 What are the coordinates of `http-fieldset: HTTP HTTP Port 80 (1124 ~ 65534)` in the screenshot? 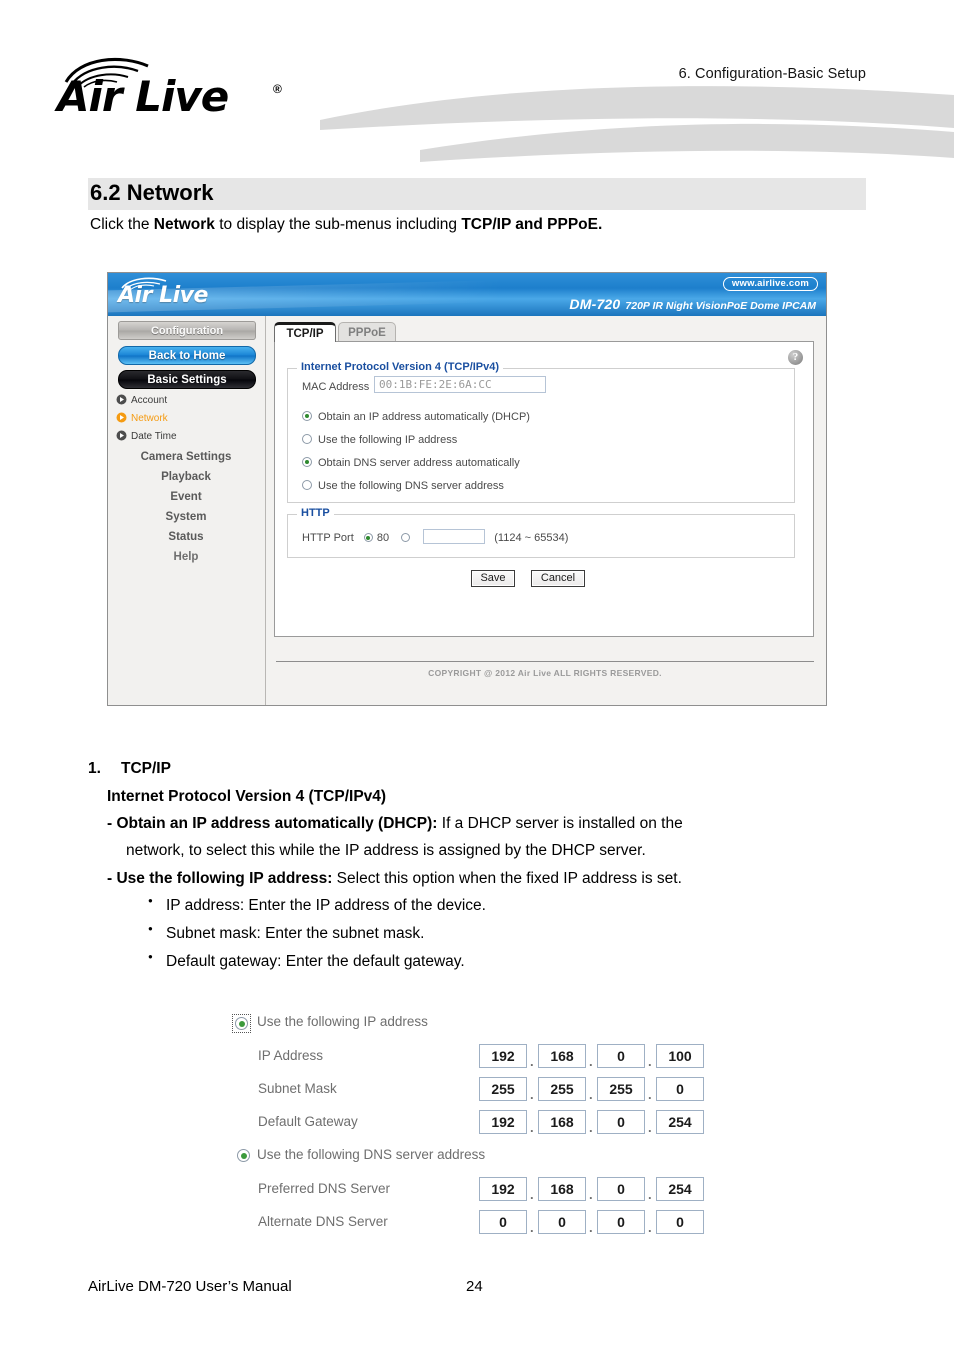 It's located at (541, 532).